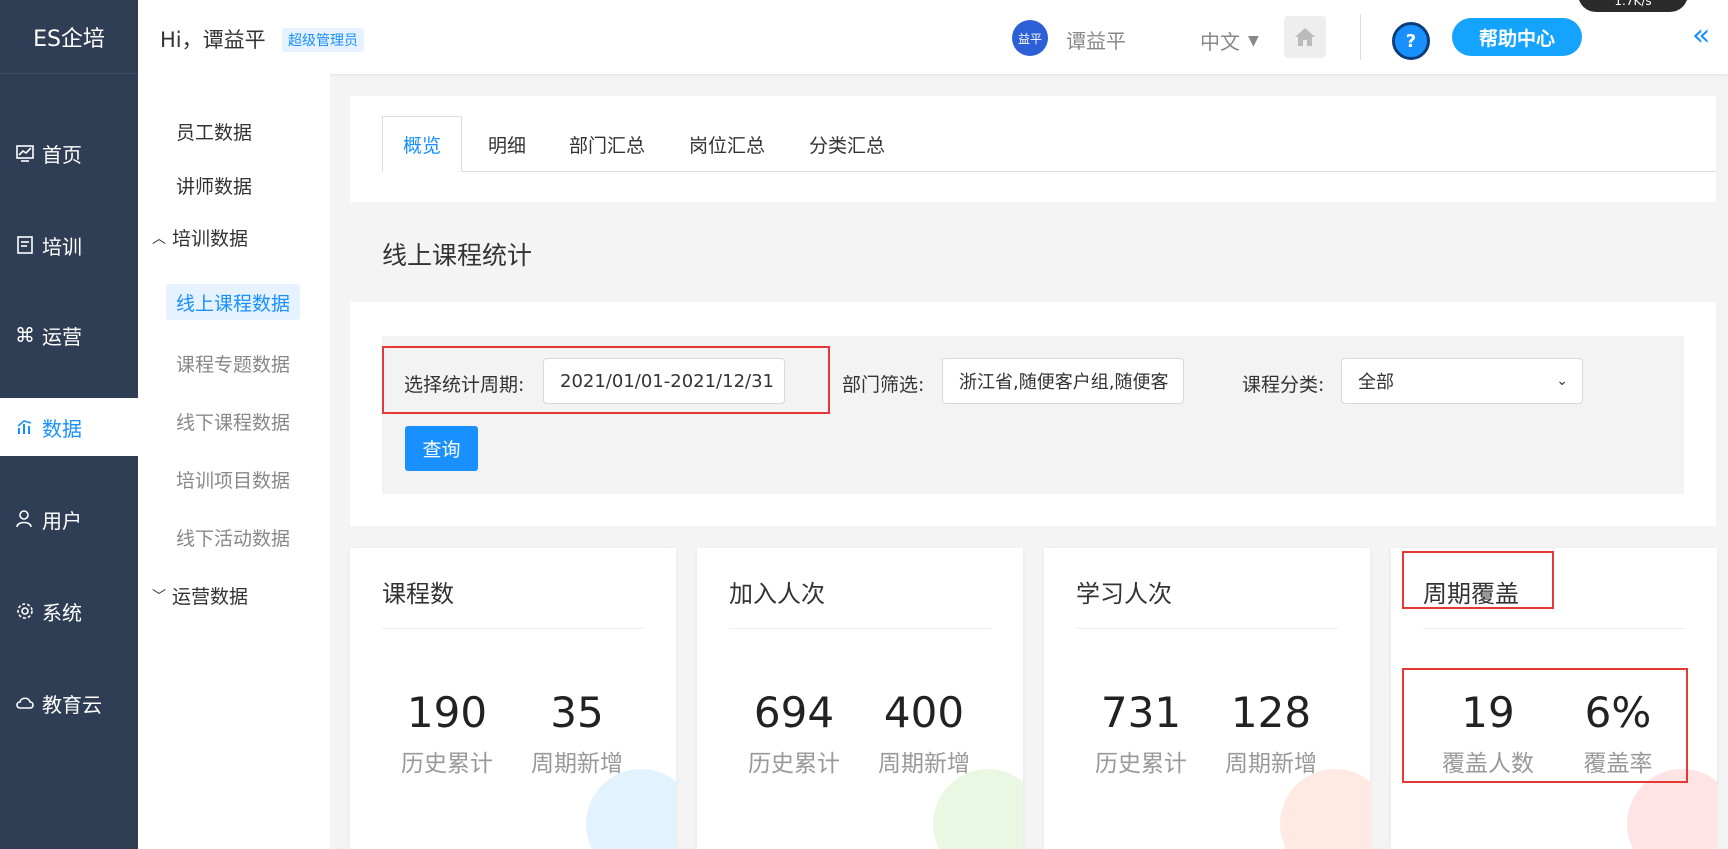 The image size is (1728, 849). I want to click on tab-overview: 概览, so click(422, 144).